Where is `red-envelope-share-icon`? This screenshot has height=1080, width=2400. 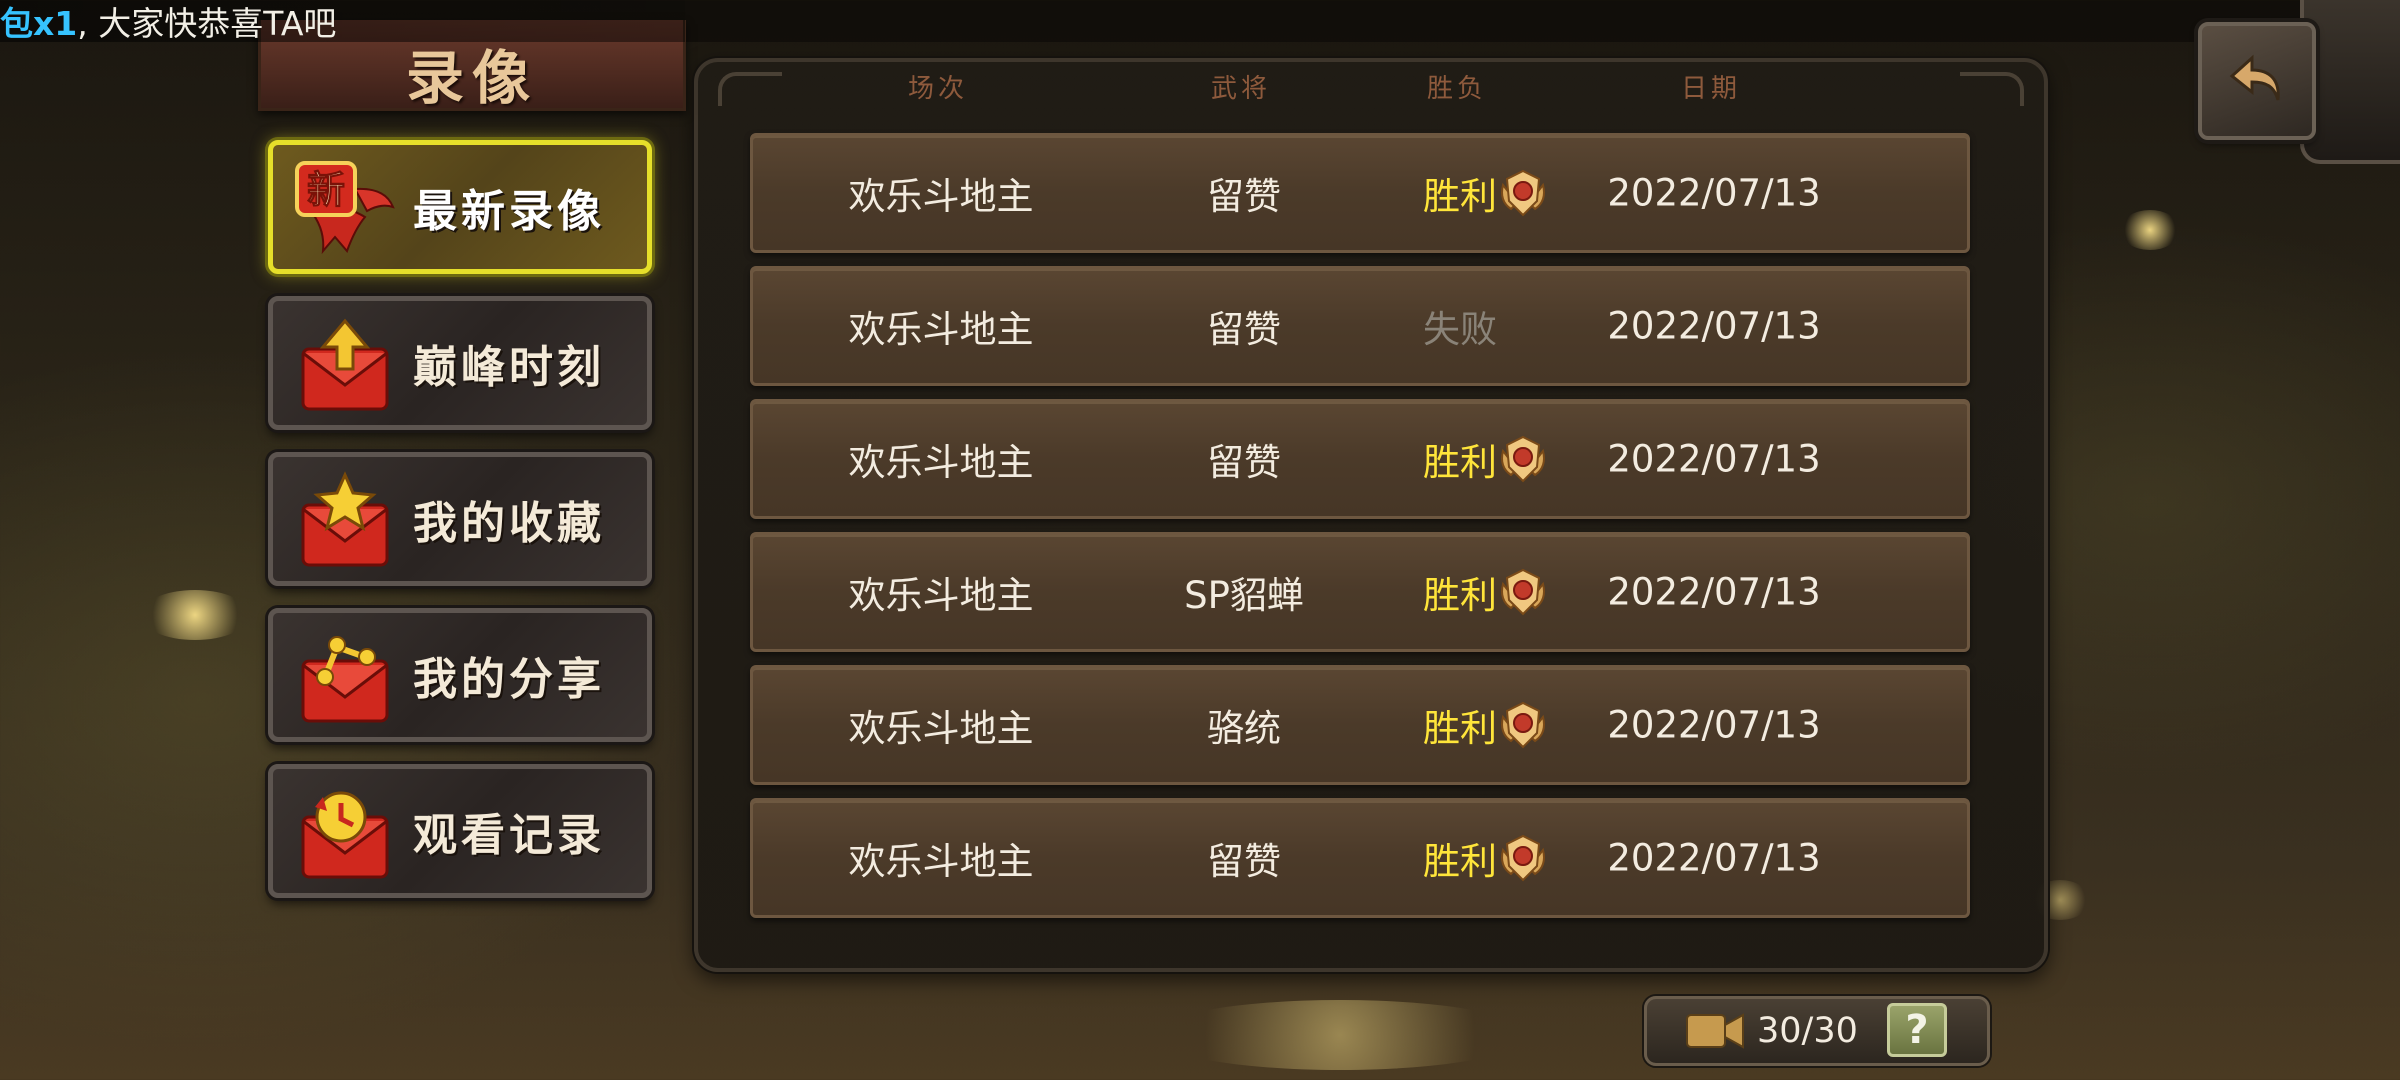 red-envelope-share-icon is located at coordinates (345, 679).